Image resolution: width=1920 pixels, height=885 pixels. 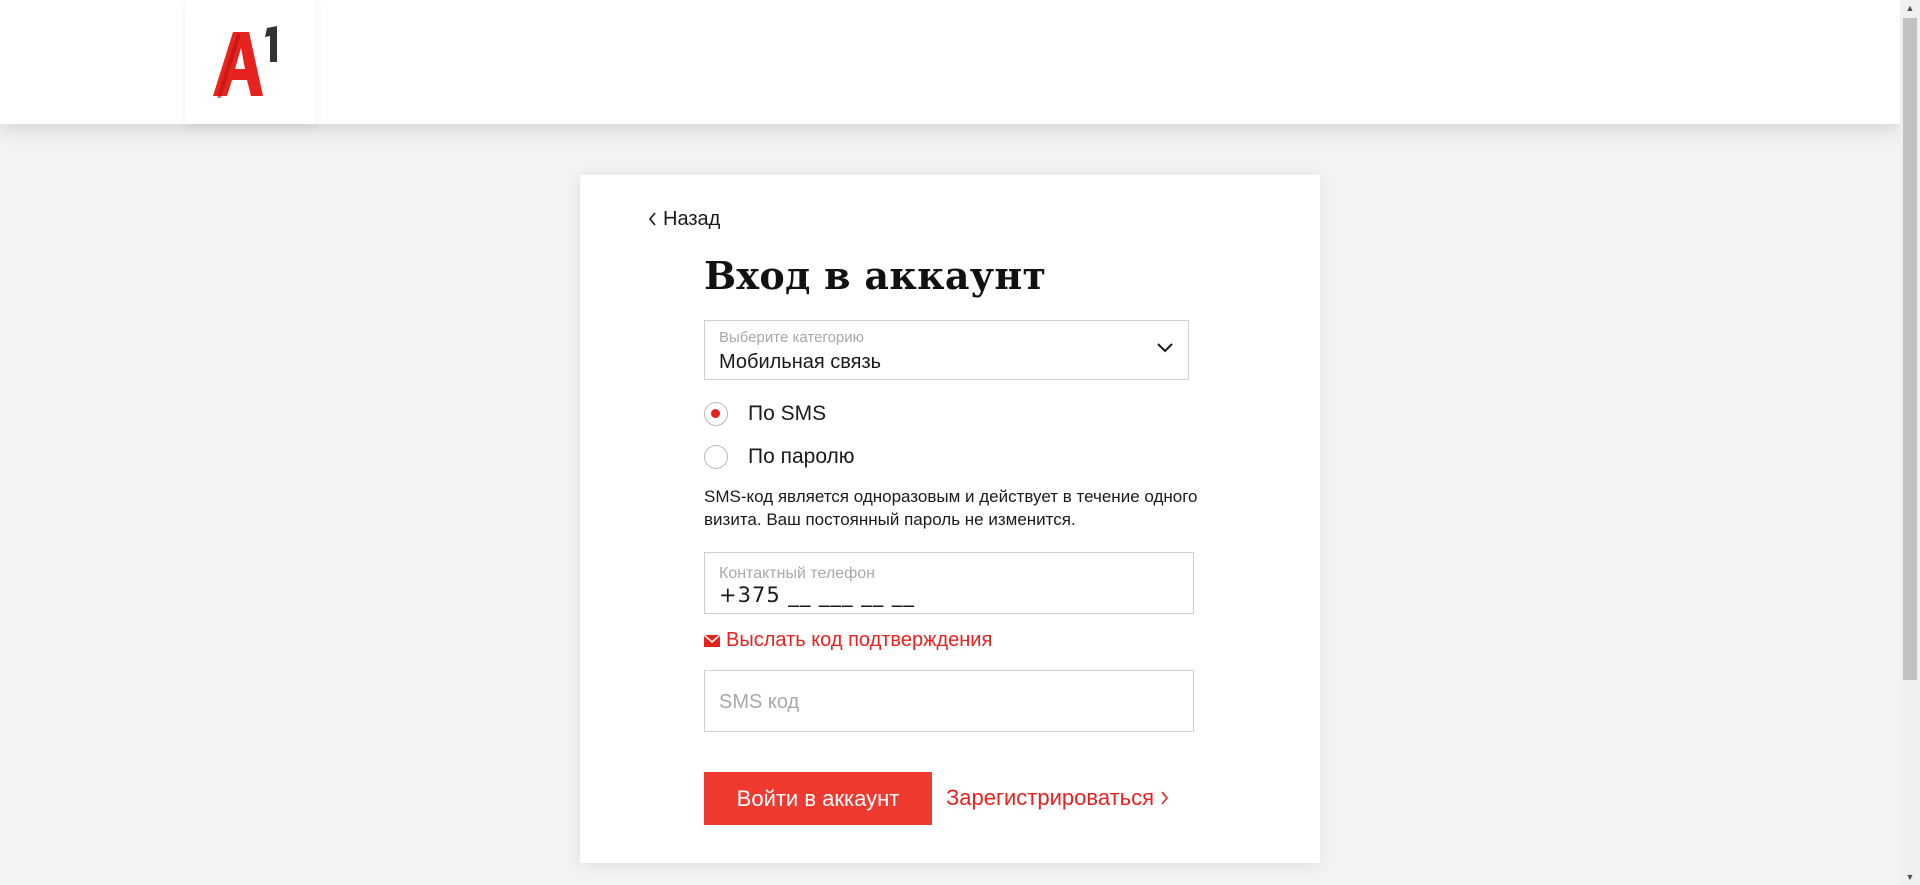 What do you see at coordinates (712, 640) in the screenshot?
I see `envelope-icon` at bounding box center [712, 640].